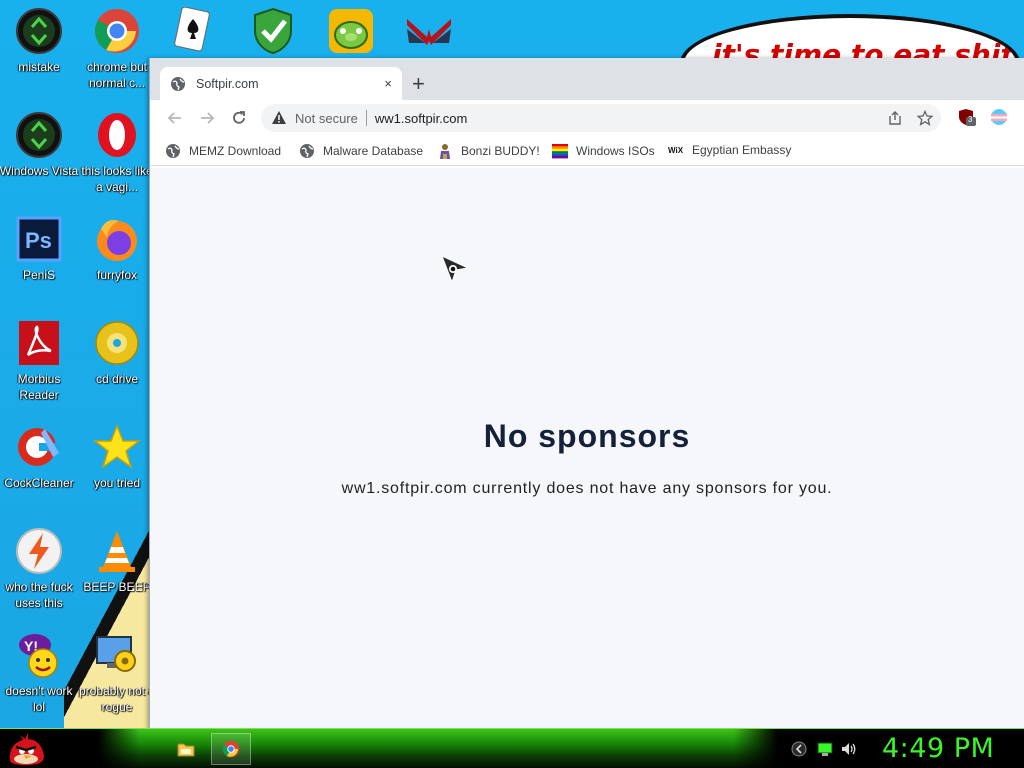 This screenshot has width=1024, height=768. I want to click on pdf-reader-icon, so click(39, 343).